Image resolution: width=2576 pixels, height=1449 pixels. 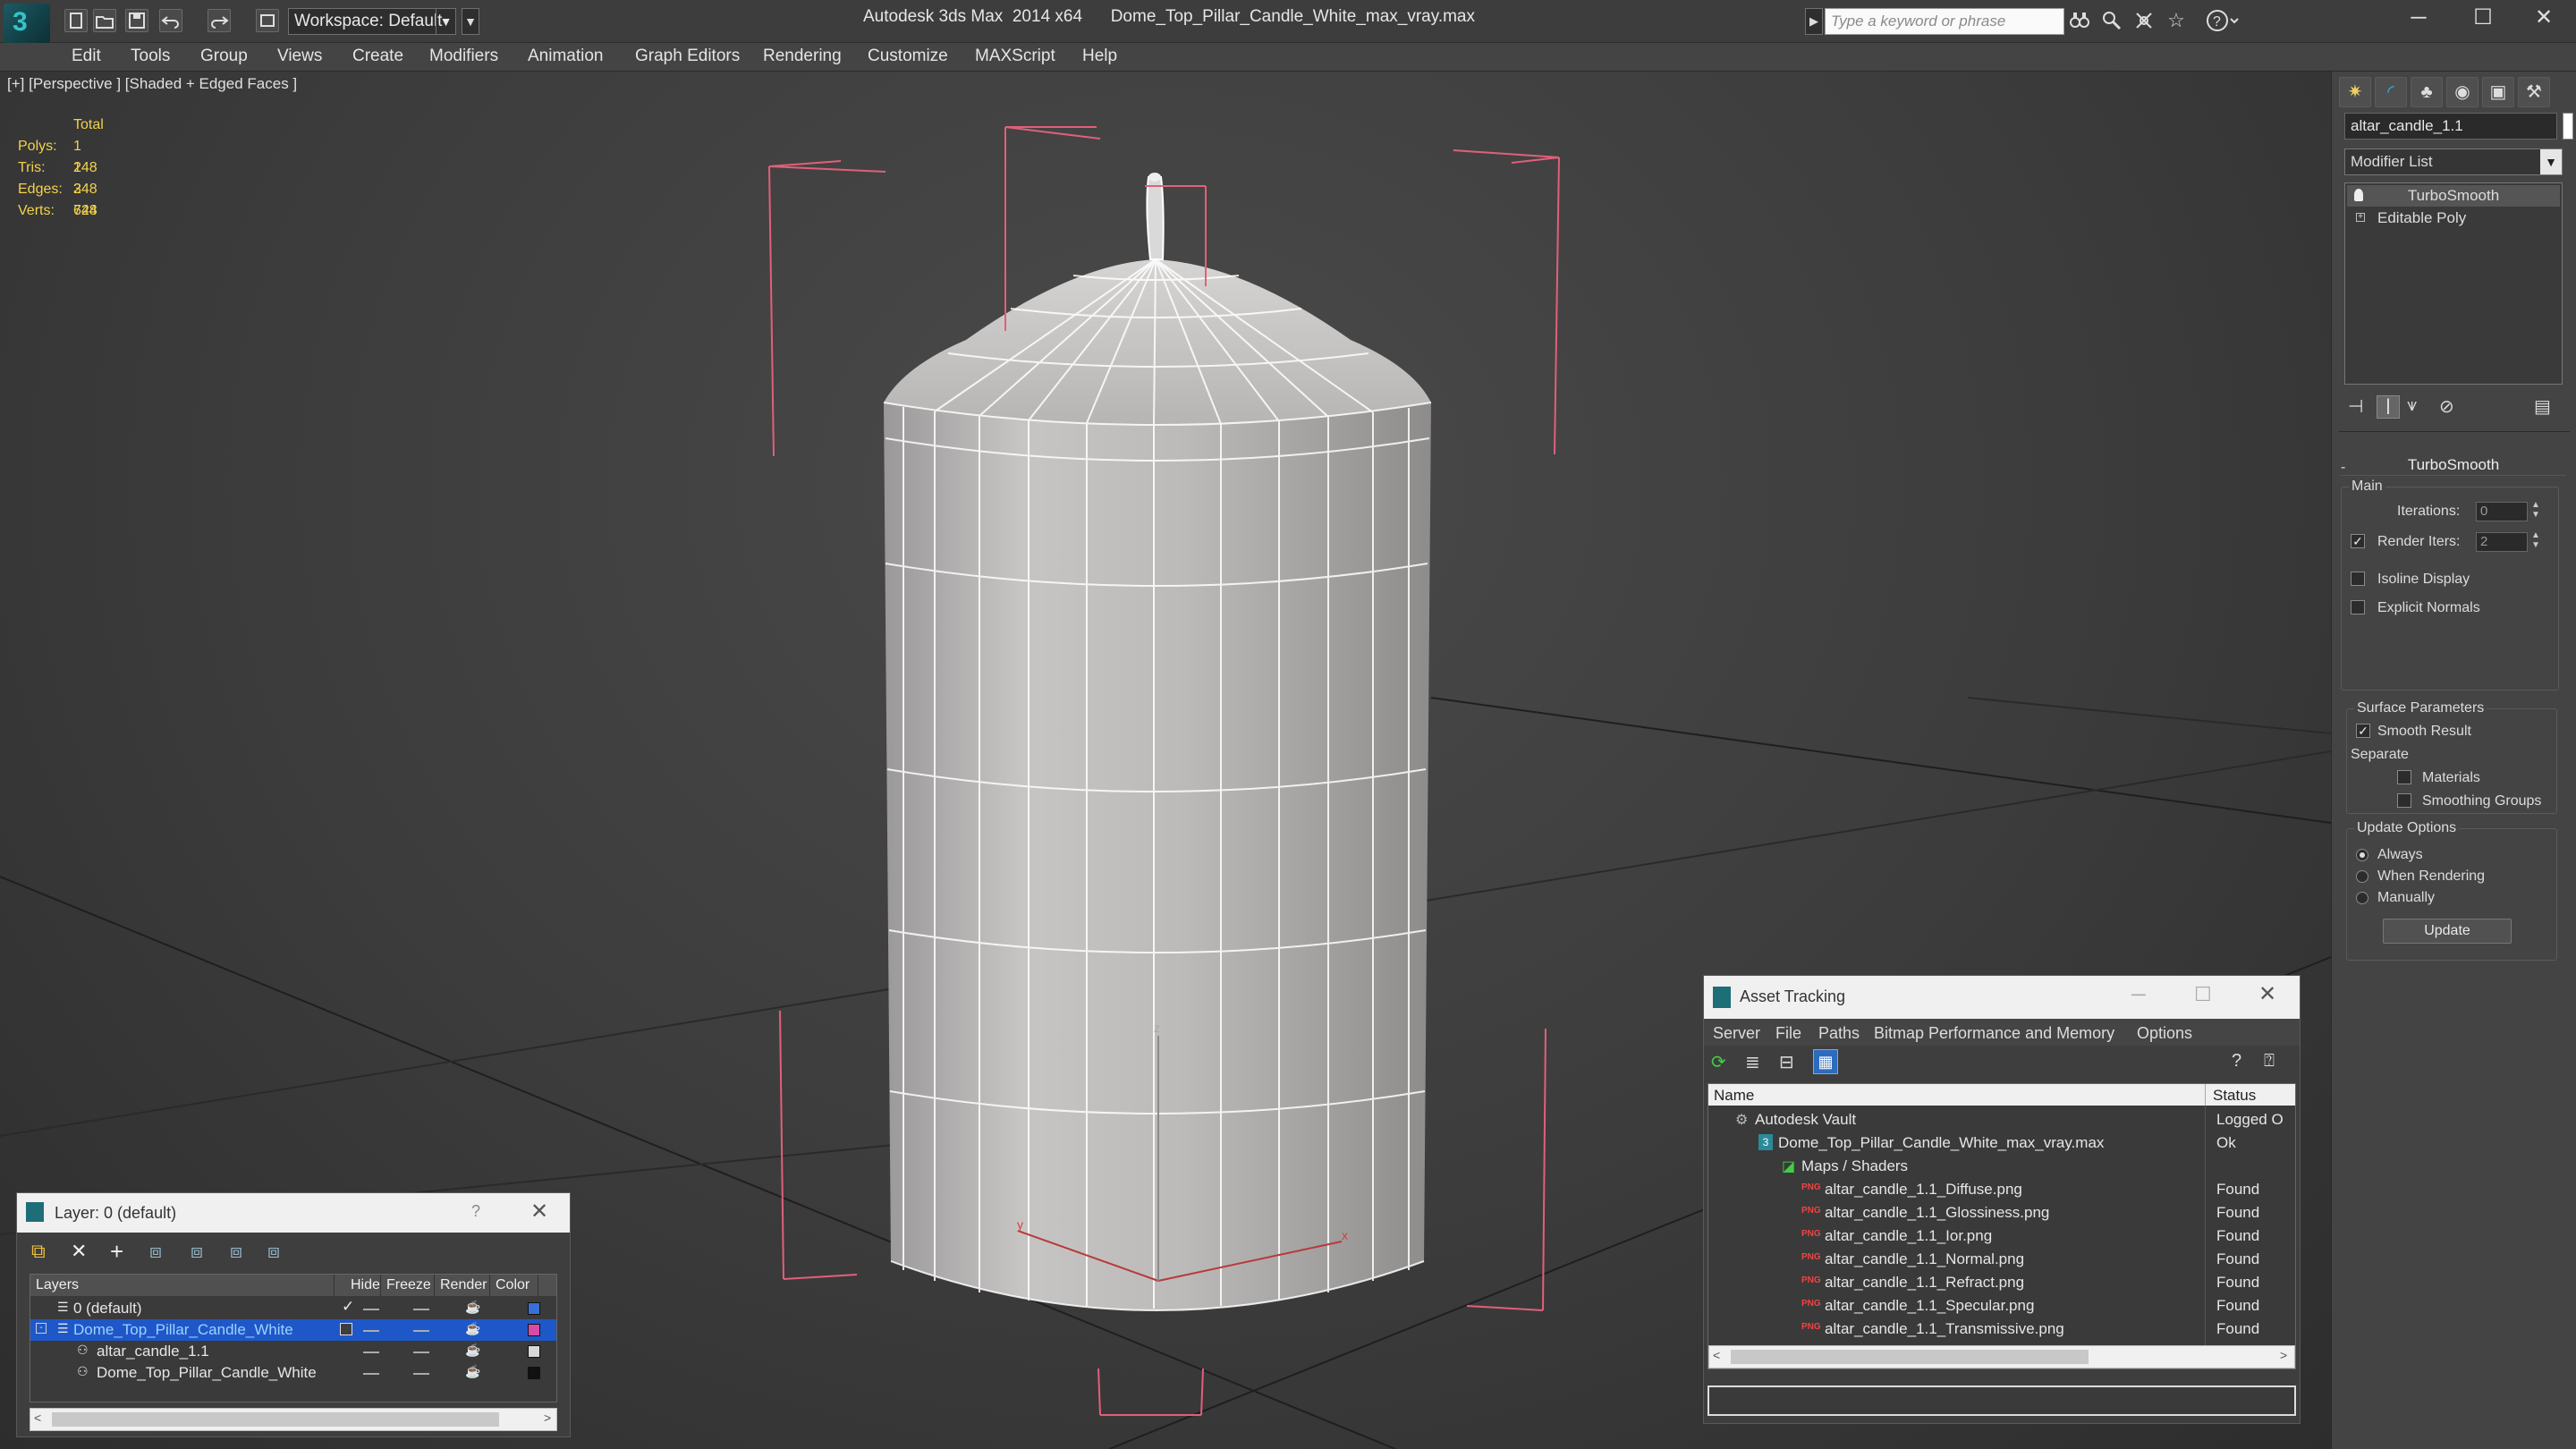 I want to click on app-logo-button: 3, so click(x=27, y=23).